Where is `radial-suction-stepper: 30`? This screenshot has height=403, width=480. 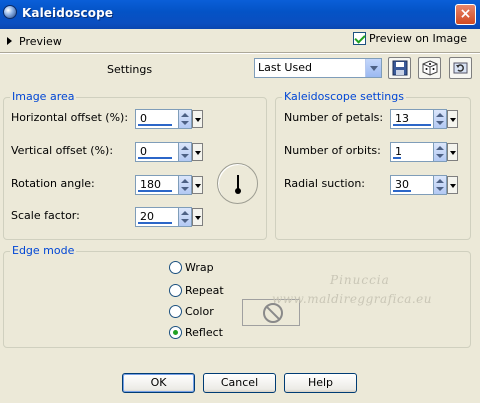 radial-suction-stepper: 30 is located at coordinates (424, 185).